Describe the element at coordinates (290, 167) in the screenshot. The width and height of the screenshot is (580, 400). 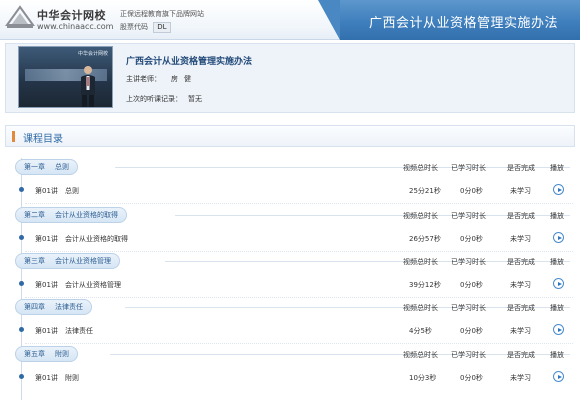
I see `chapter-header: 第一章 总则 视频总时长 已学习时长 是否完成 播放` at that location.